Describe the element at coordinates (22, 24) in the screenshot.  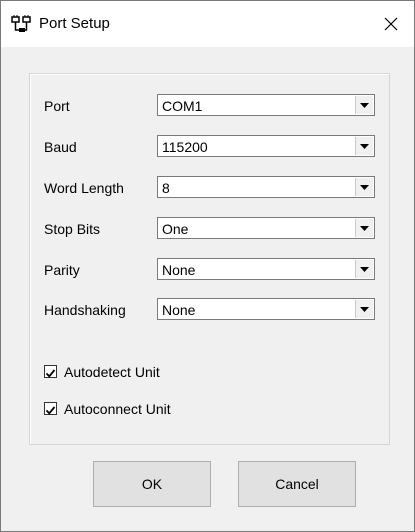
I see `port-setup-app-icon` at that location.